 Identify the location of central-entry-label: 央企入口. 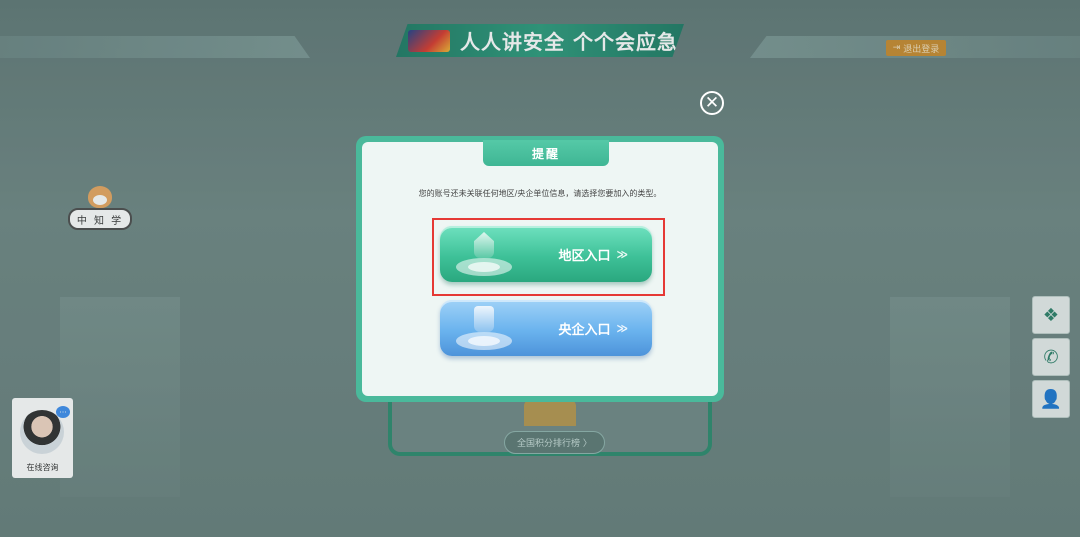
(584, 330).